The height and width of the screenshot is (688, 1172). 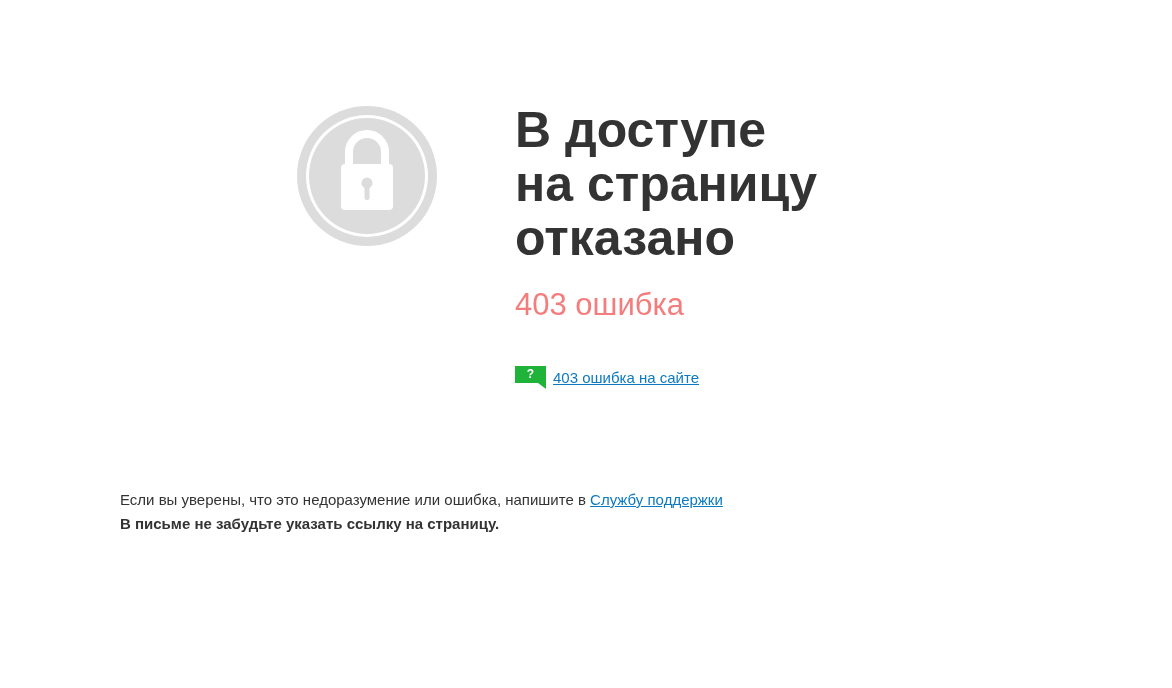 What do you see at coordinates (626, 377) in the screenshot?
I see `help-link: 403 ошибка на сайте` at bounding box center [626, 377].